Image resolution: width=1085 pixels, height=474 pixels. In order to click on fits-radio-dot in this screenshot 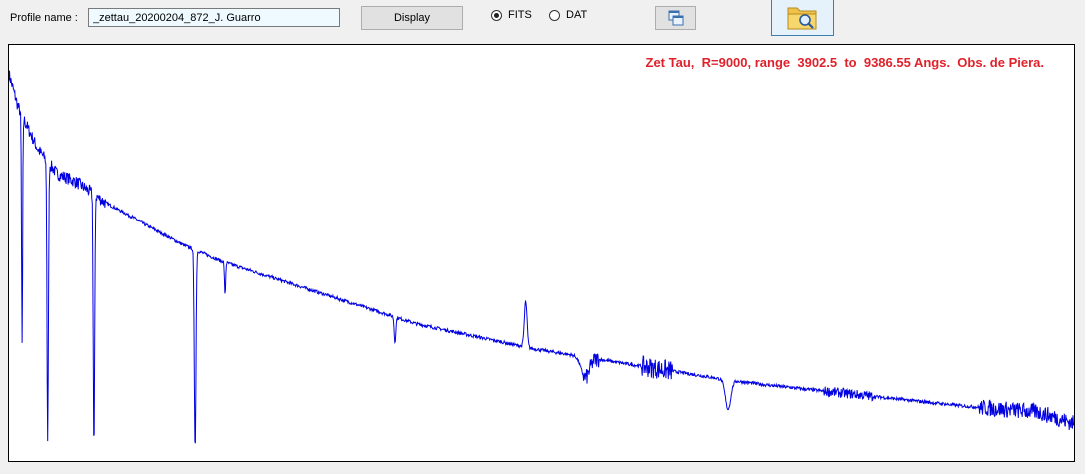, I will do `click(496, 15)`.